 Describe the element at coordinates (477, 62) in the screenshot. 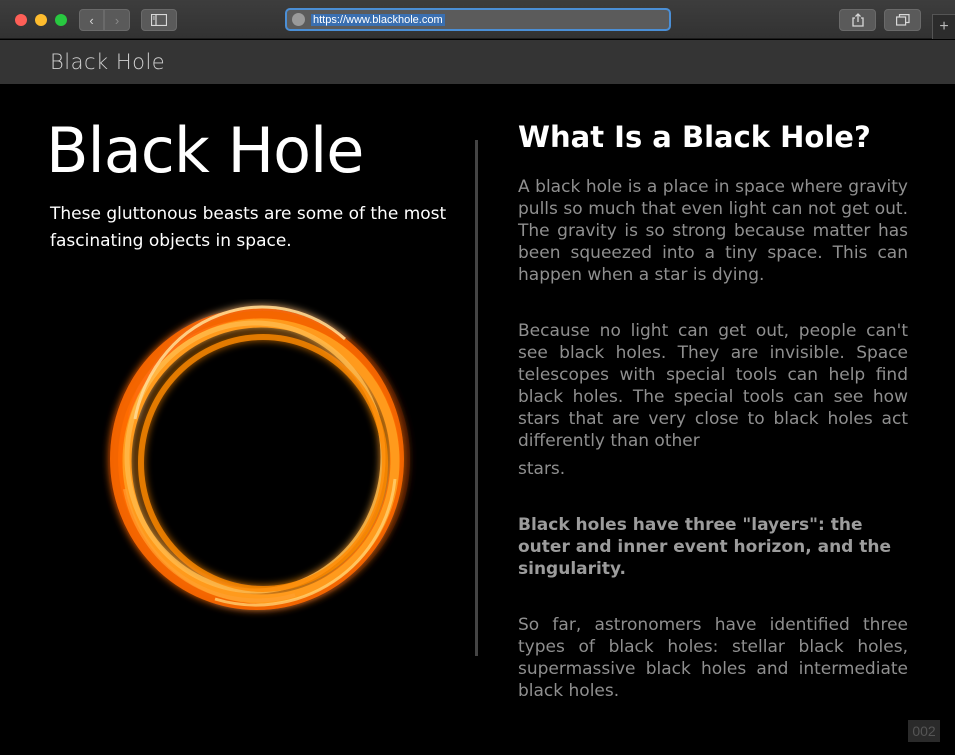

I see `site-header: Black Hole` at that location.